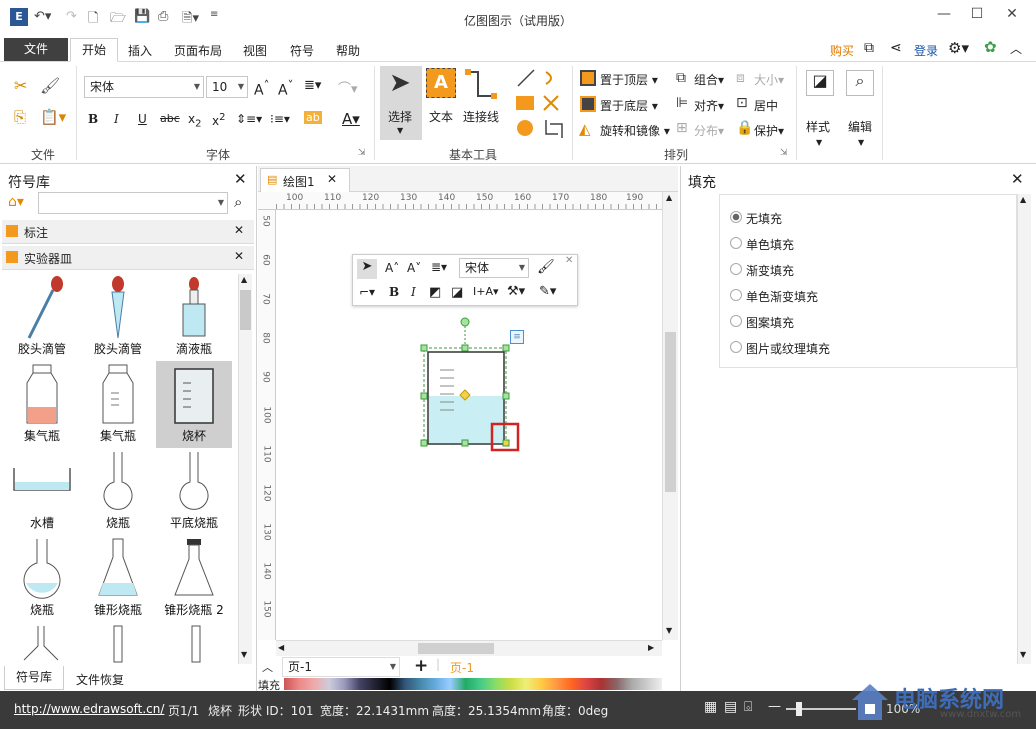 The width and height of the screenshot is (1036, 729). What do you see at coordinates (20, 117) in the screenshot?
I see `copy-icon: ⎘` at bounding box center [20, 117].